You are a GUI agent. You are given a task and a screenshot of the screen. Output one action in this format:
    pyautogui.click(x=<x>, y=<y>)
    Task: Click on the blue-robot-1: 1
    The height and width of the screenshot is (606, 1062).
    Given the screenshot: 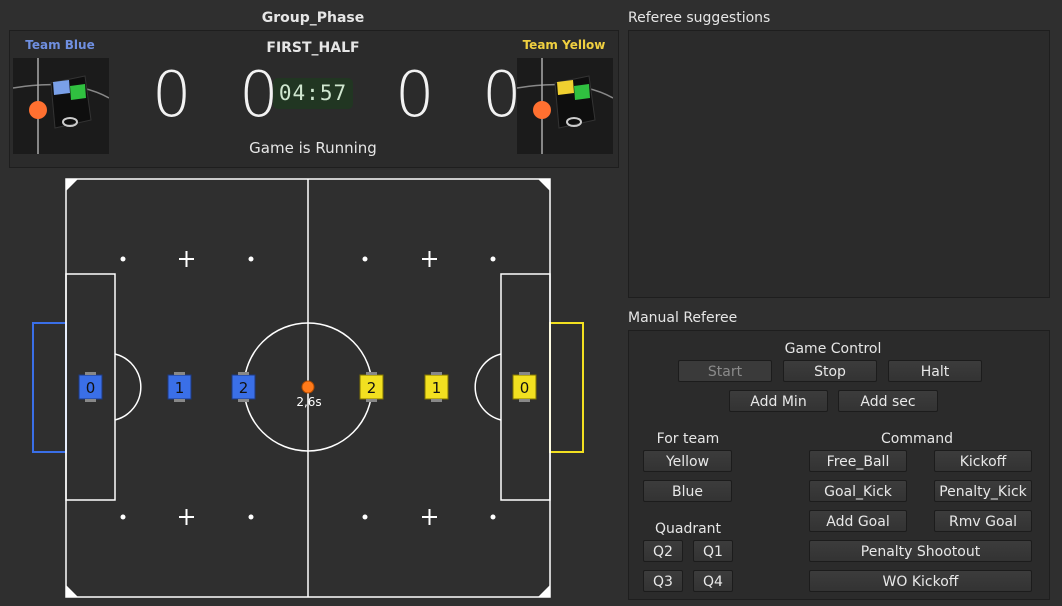 What is the action you would take?
    pyautogui.click(x=179, y=387)
    